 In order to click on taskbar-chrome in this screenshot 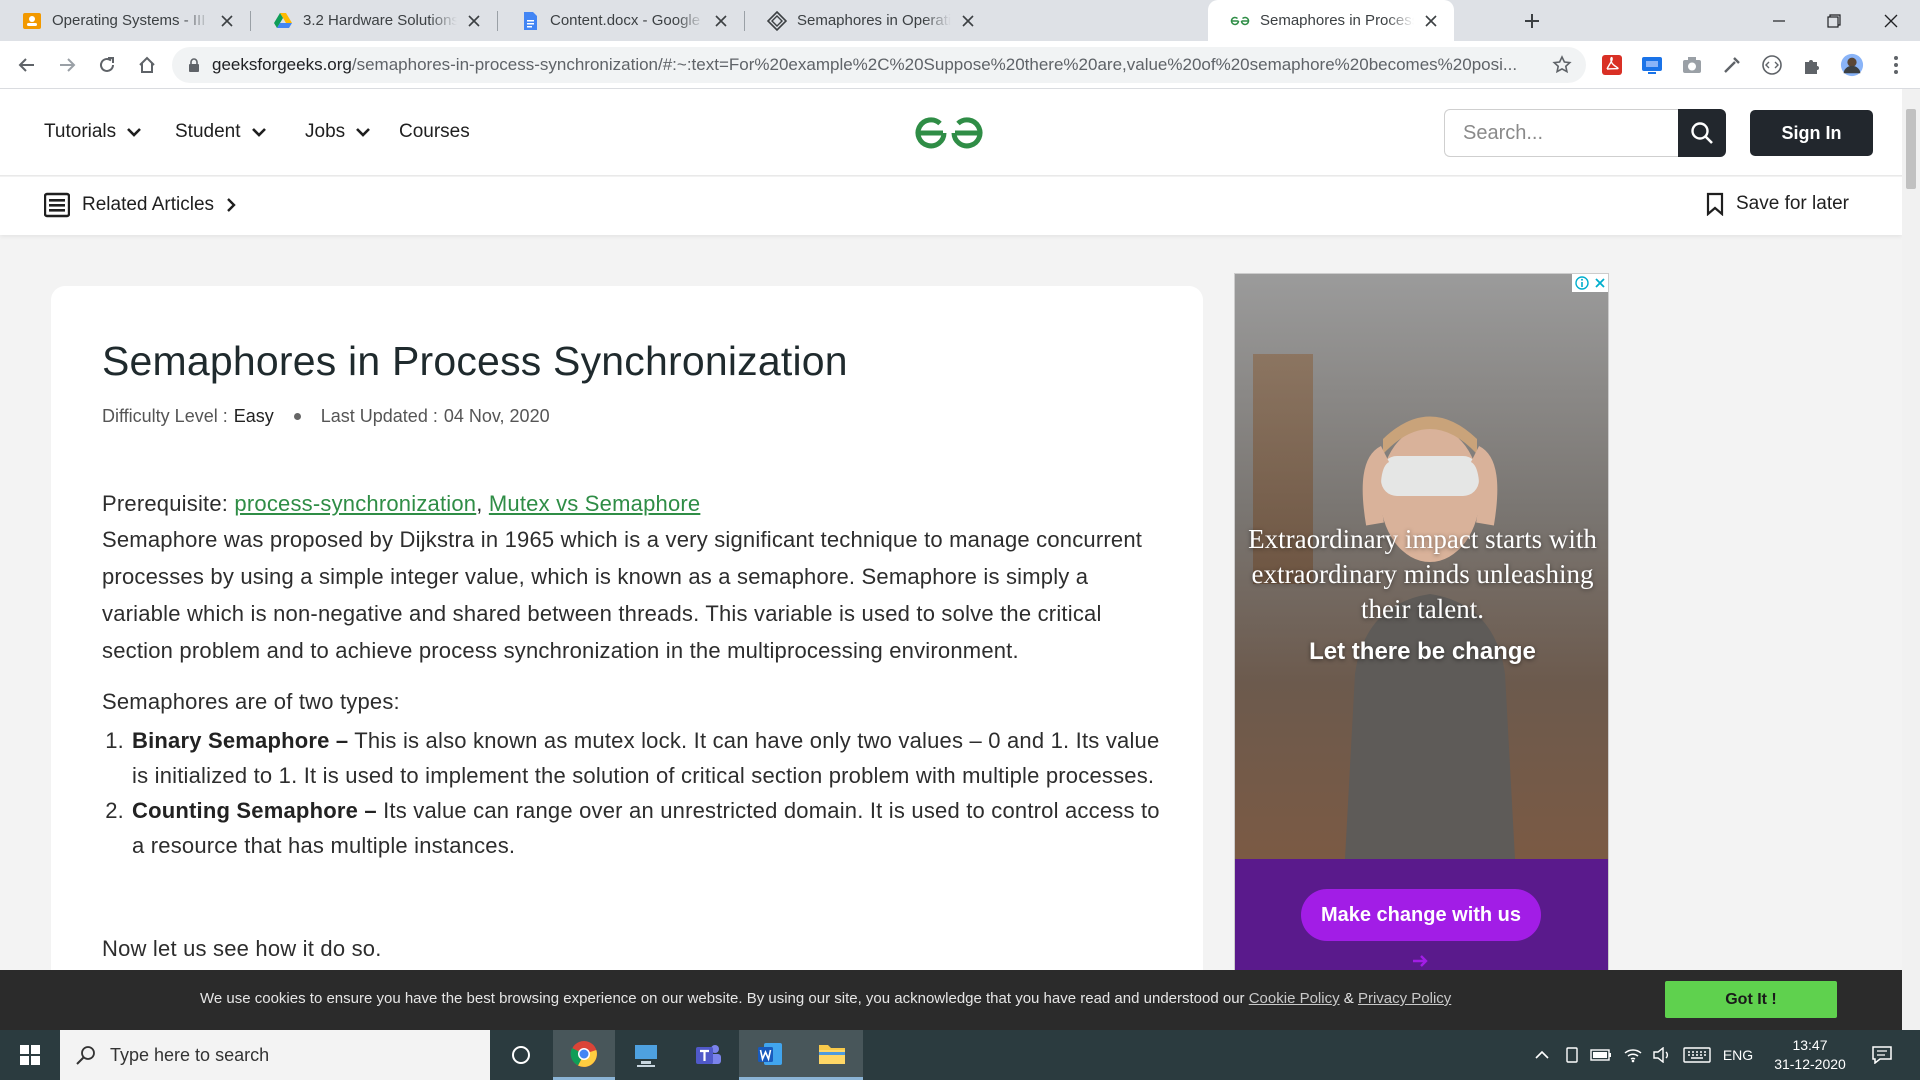, I will do `click(584, 1055)`.